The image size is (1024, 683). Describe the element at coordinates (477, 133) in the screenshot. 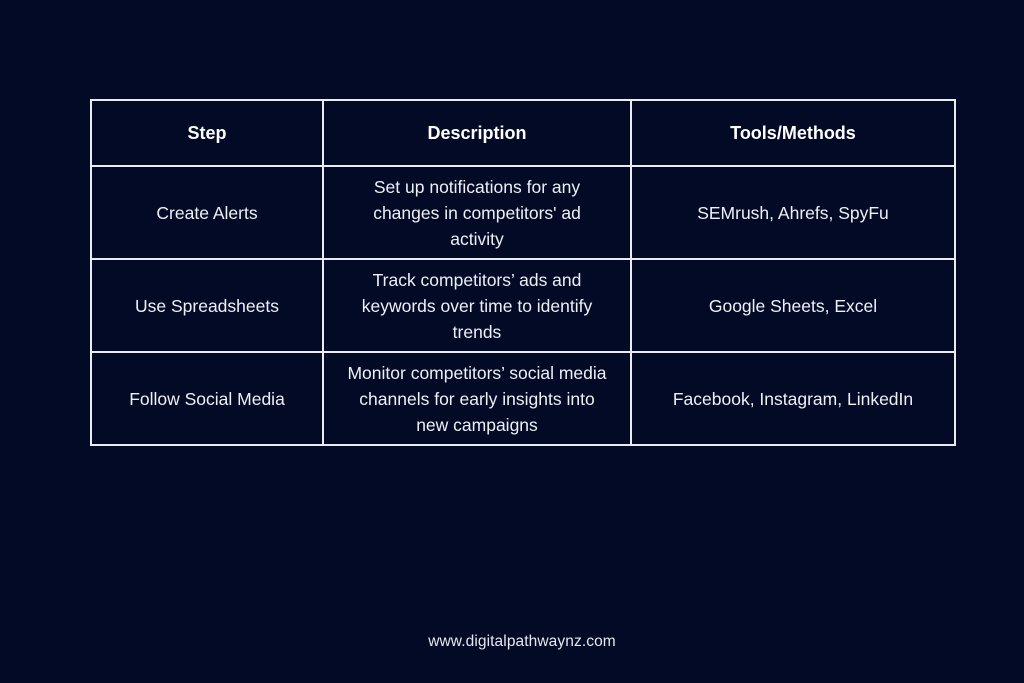

I see `header-description: Description` at that location.